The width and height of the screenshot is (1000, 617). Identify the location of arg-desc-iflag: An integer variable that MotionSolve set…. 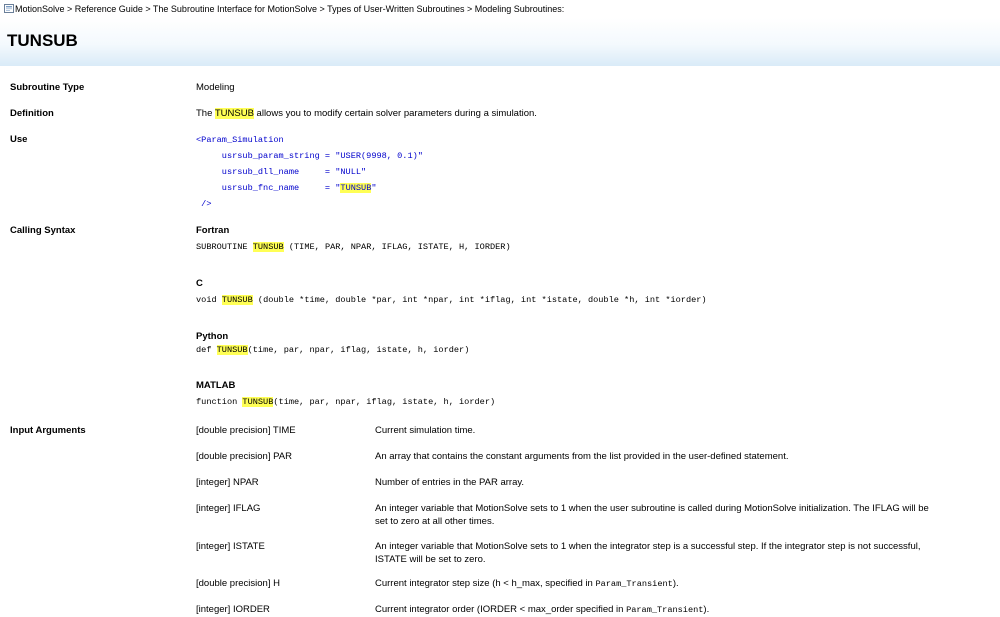
(652, 515).